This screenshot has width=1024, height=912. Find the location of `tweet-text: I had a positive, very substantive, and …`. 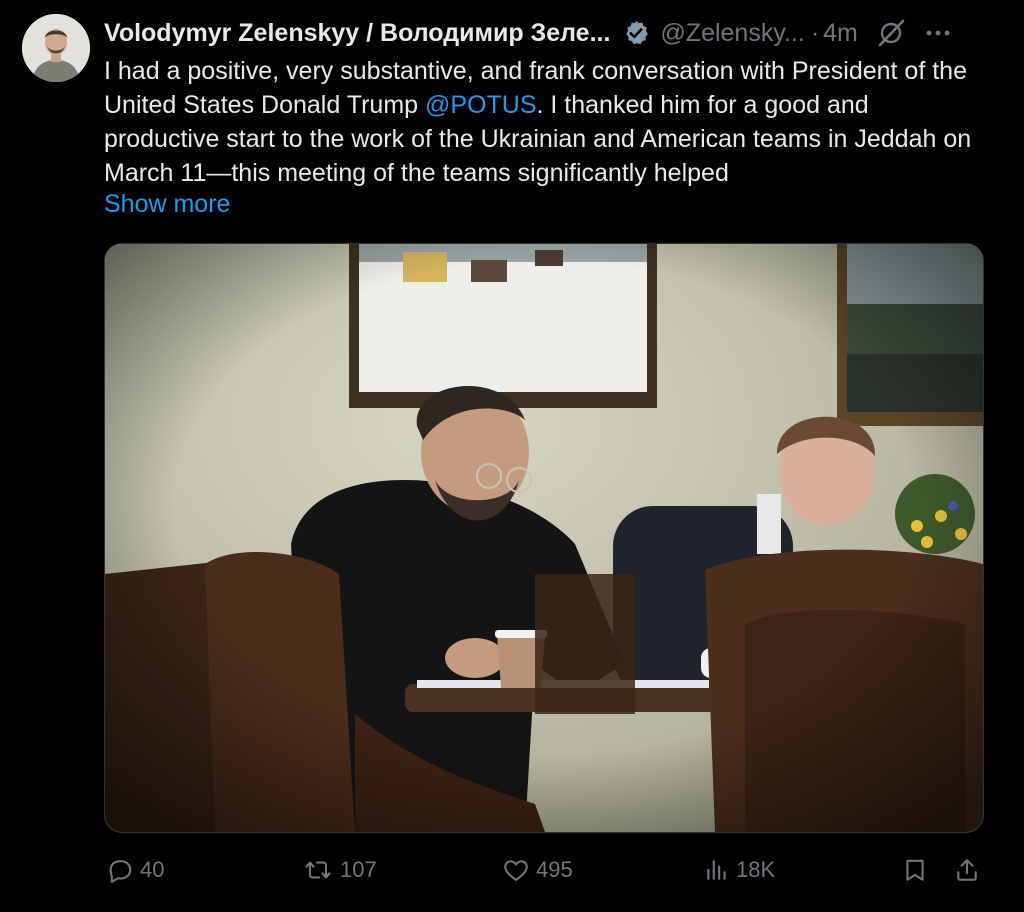

tweet-text: I had a positive, very substantive, and … is located at coordinates (544, 122).